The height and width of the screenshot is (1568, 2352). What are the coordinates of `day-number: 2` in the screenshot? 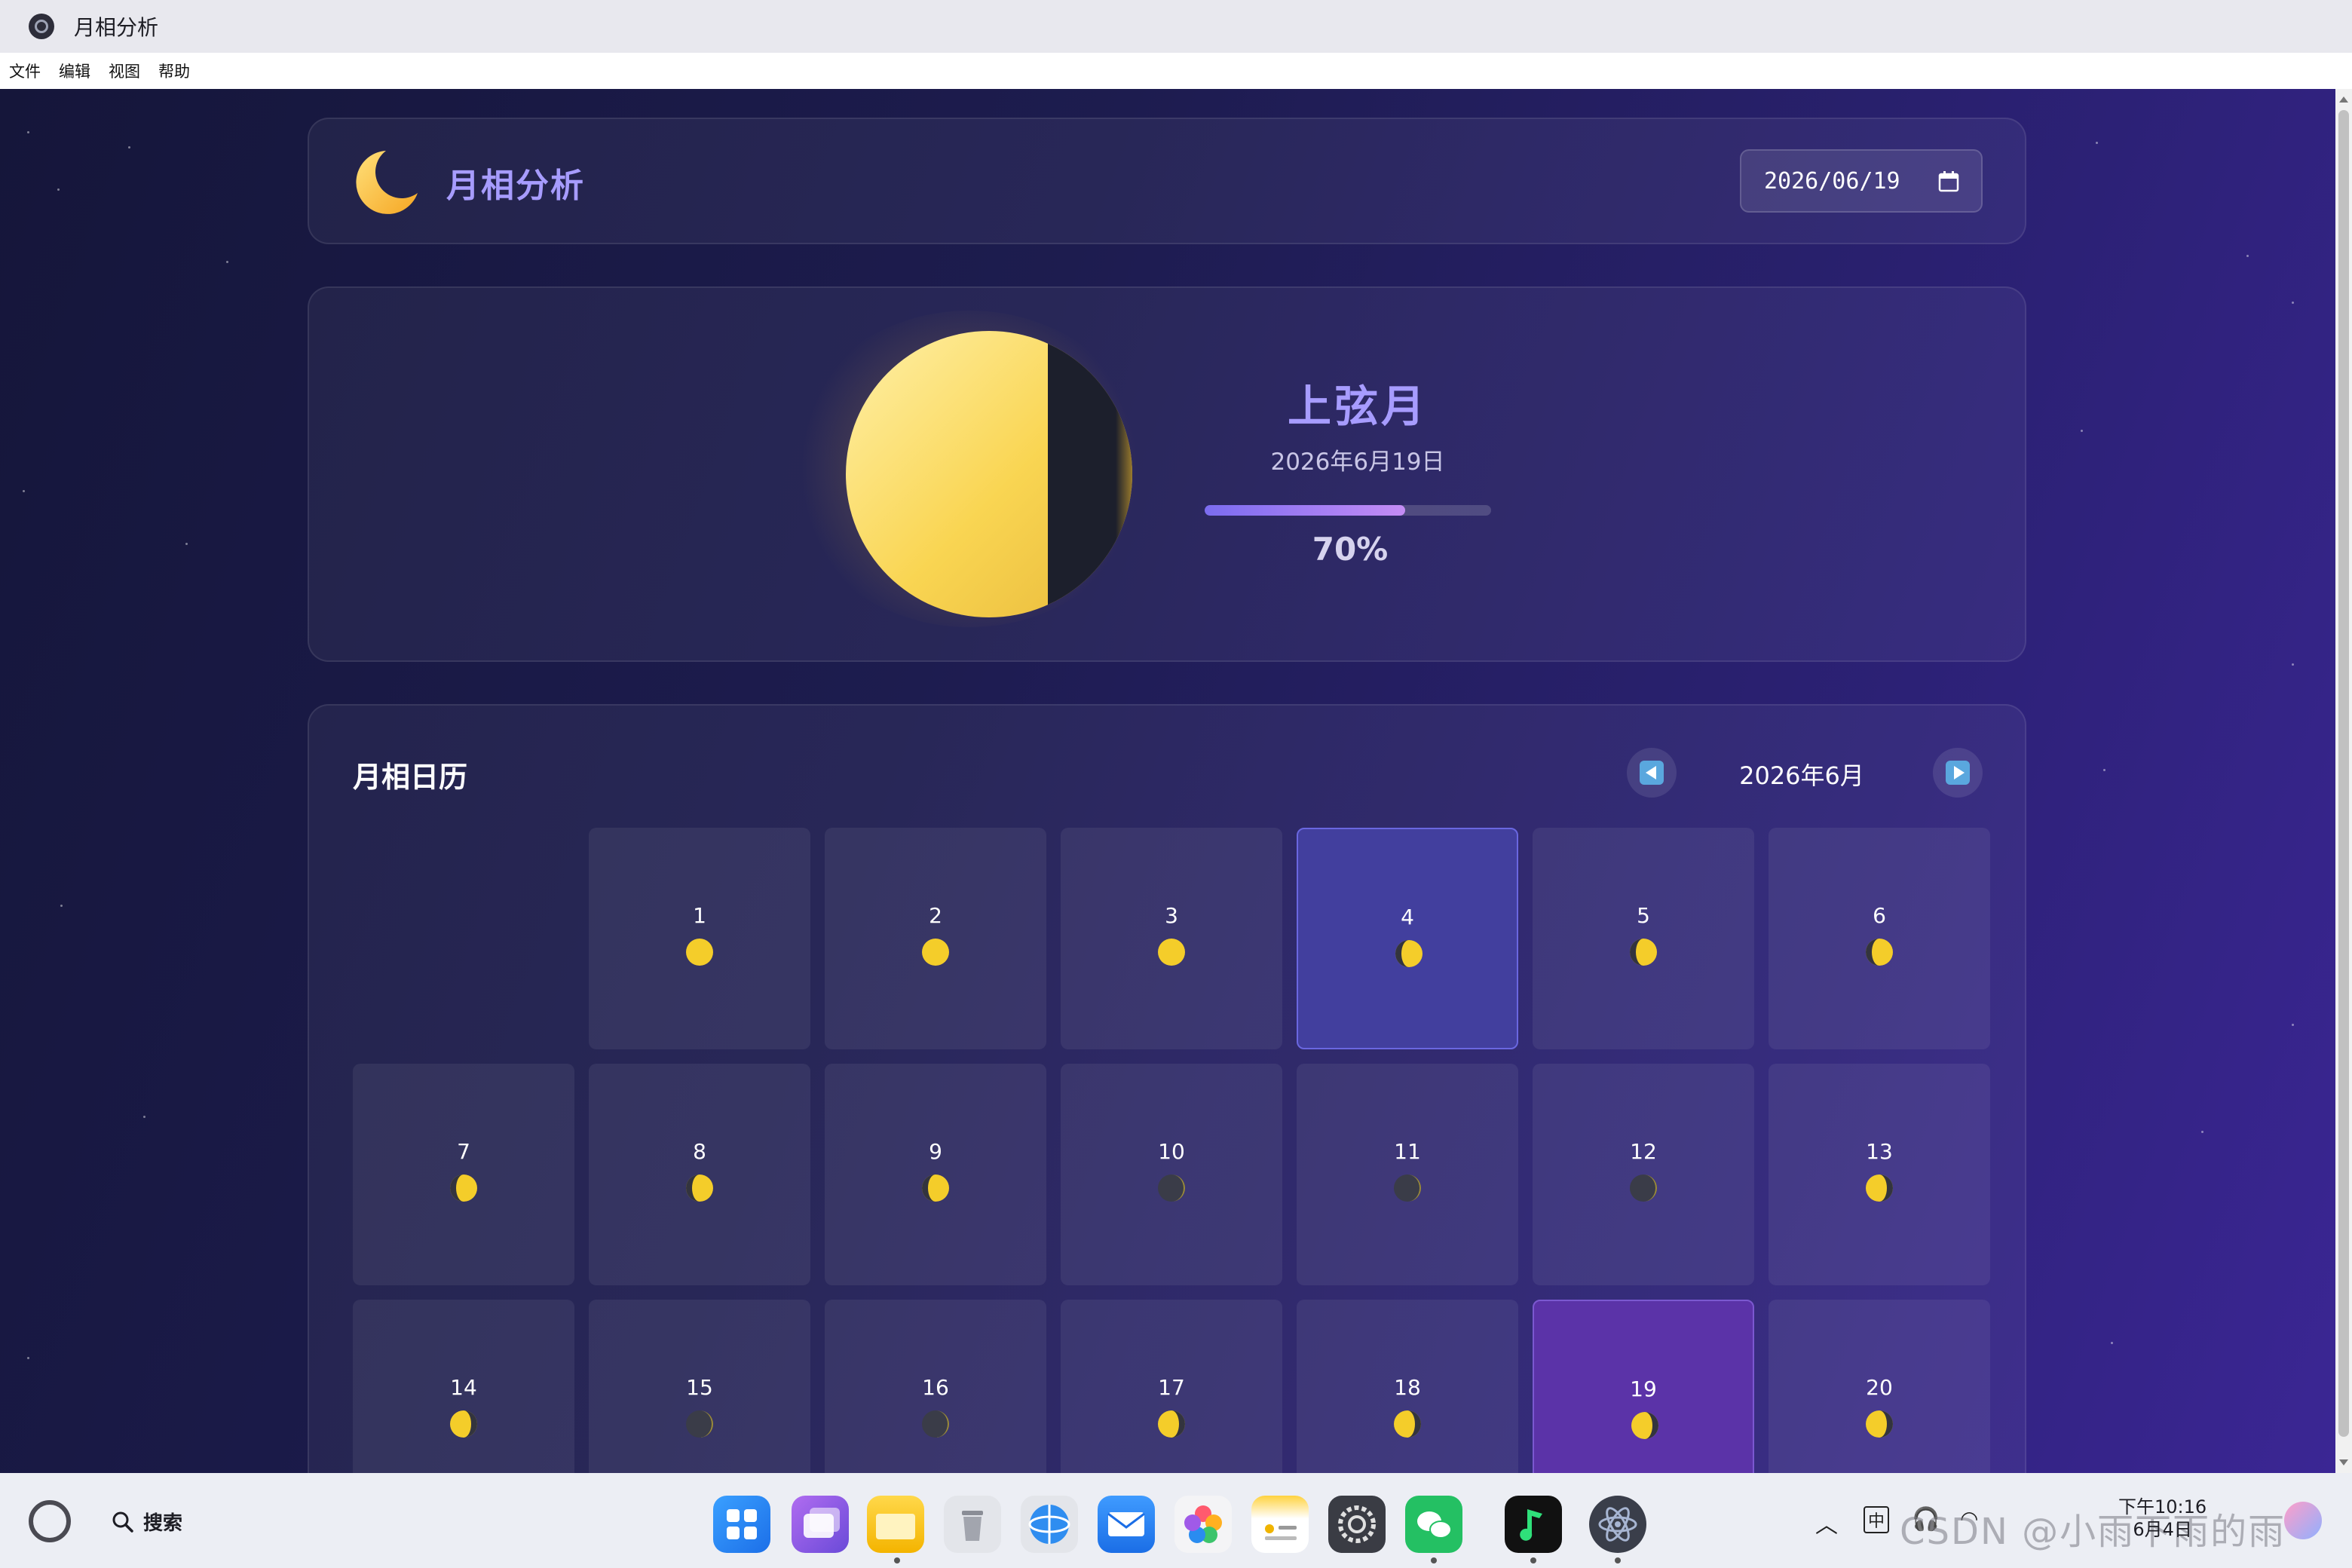 It's located at (935, 915).